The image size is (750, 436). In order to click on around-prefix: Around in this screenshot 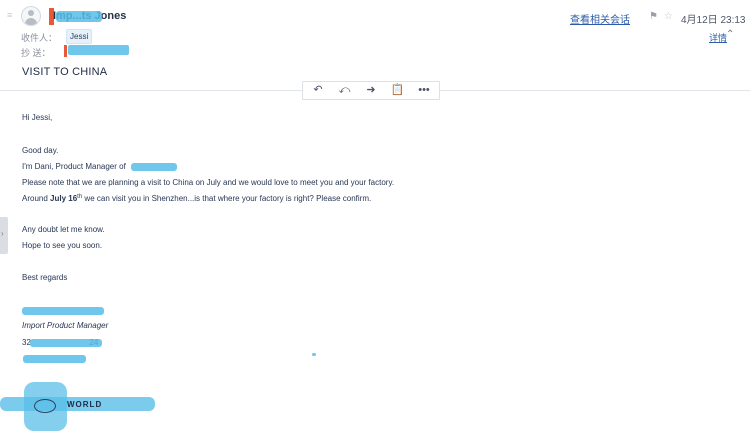, I will do `click(35, 198)`.